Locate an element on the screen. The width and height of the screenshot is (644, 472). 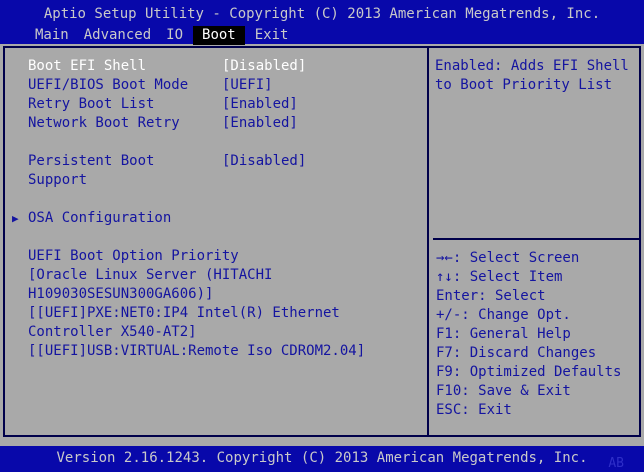
submenu-label: OSA Configuration is located at coordinates (100, 218).